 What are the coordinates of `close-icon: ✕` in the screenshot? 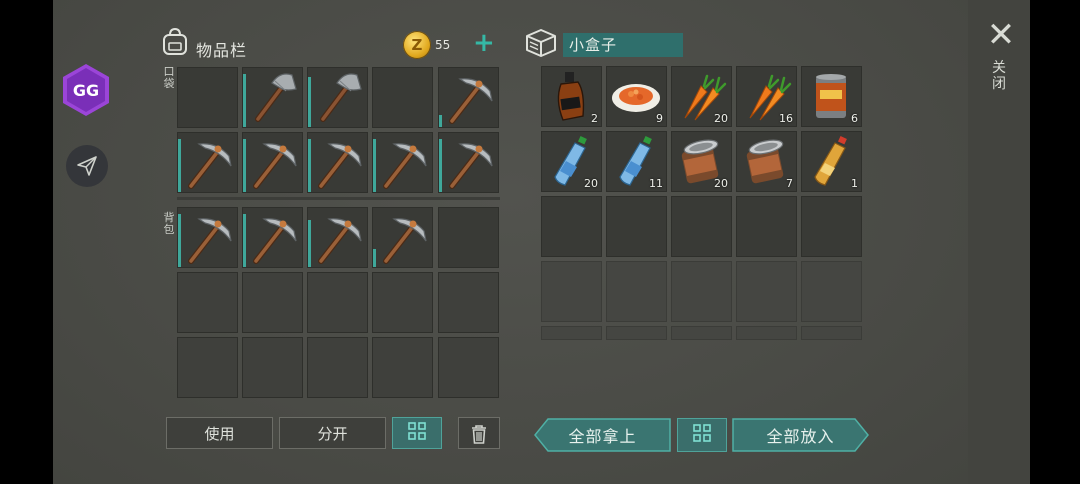 It's located at (1001, 35).